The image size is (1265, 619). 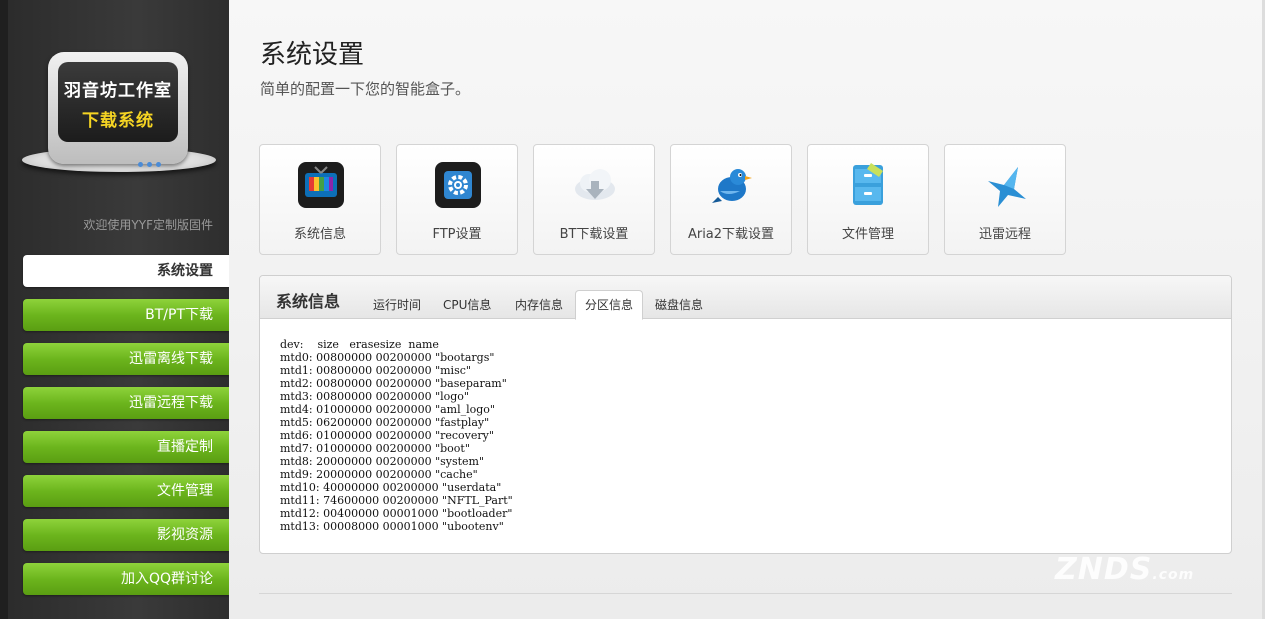 What do you see at coordinates (148, 225) in the screenshot?
I see `welcome-text: 欢迎使用YYF定制版固件` at bounding box center [148, 225].